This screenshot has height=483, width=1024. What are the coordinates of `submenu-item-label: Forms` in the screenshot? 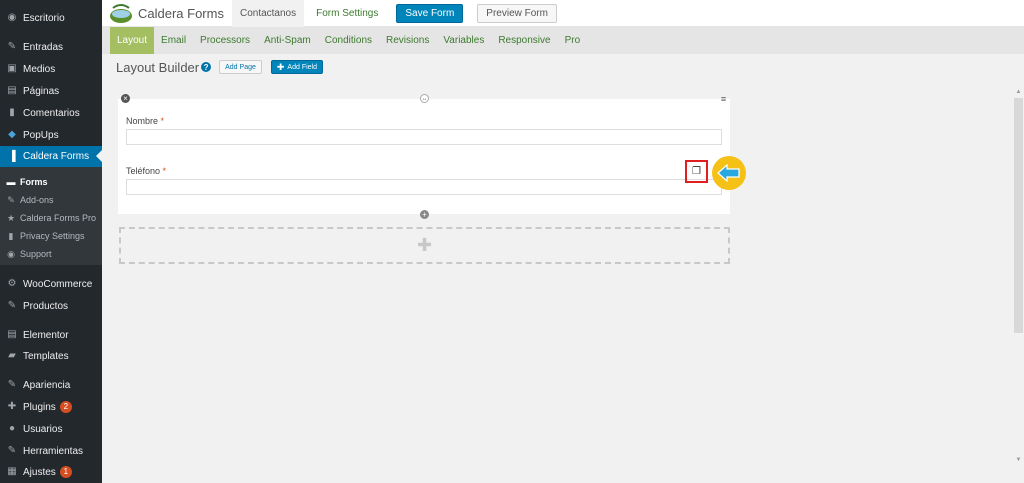 It's located at (34, 182).